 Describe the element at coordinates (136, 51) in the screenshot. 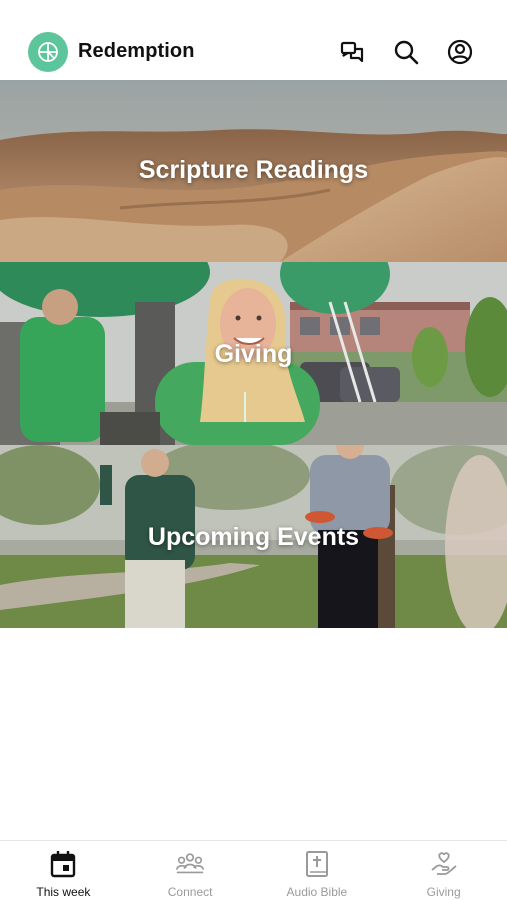

I see `brand-name: Redemption` at that location.